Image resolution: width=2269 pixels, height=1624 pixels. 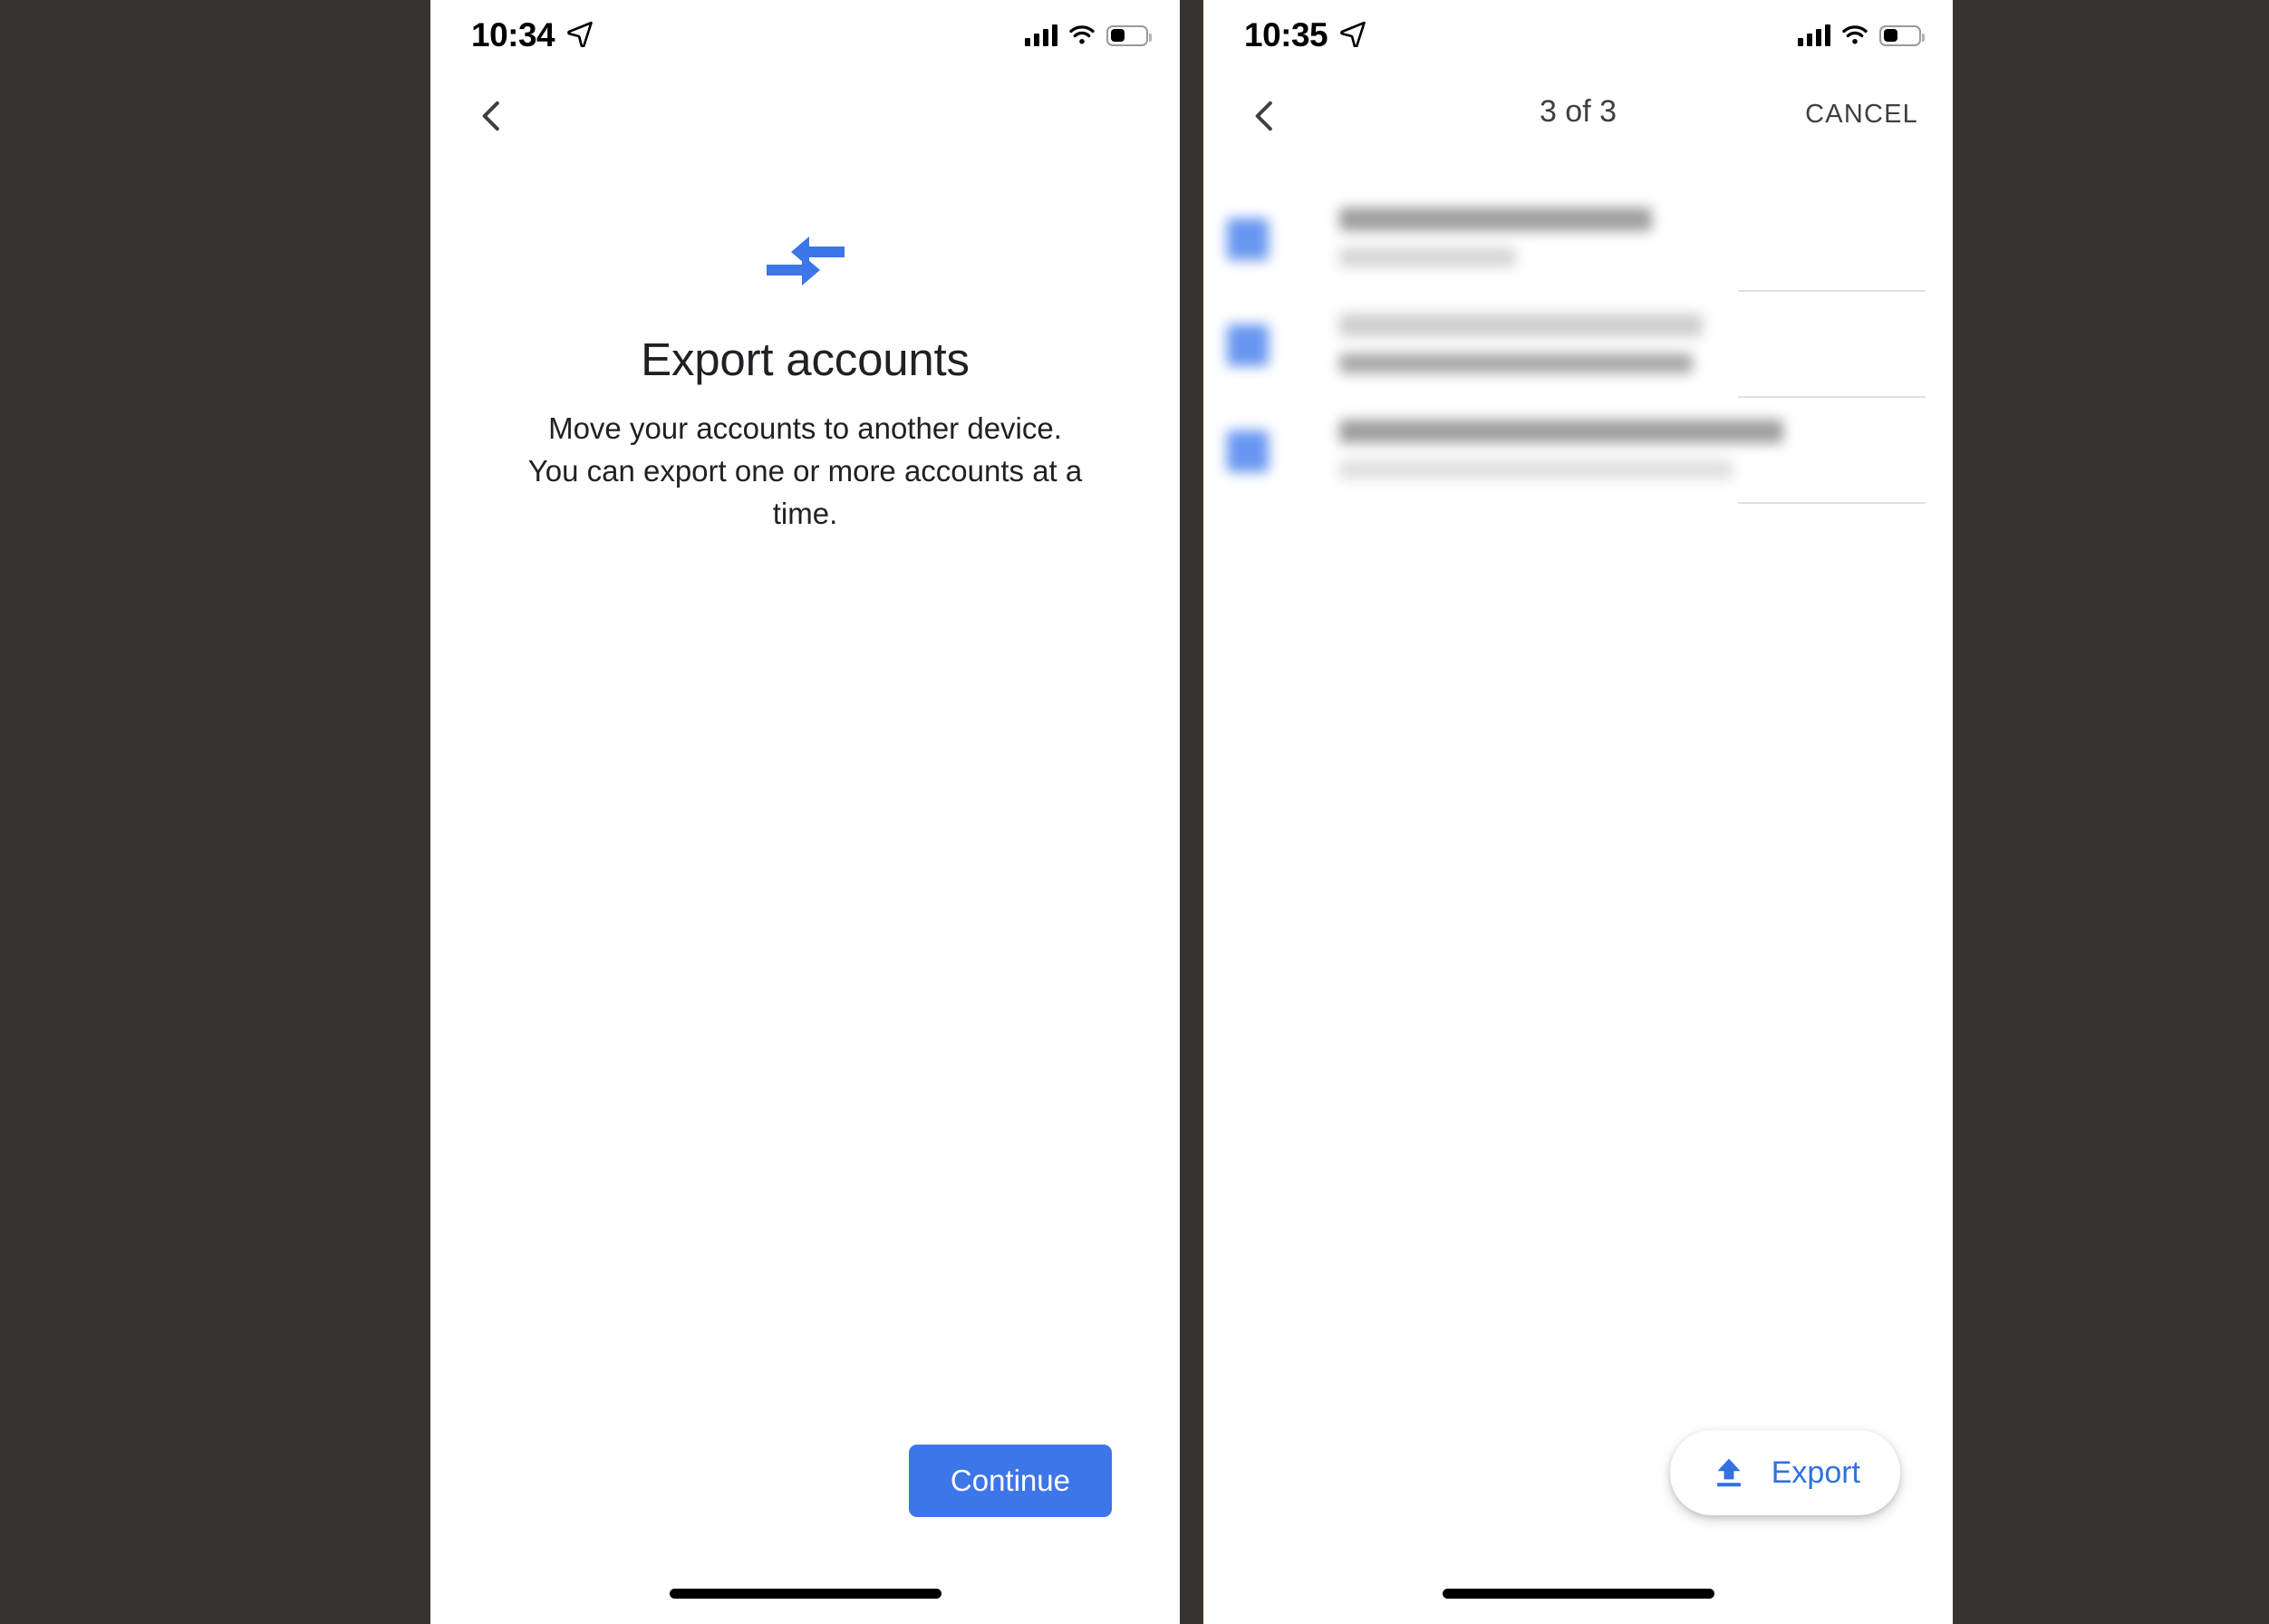 I want to click on export-button: Export, so click(x=1785, y=1472).